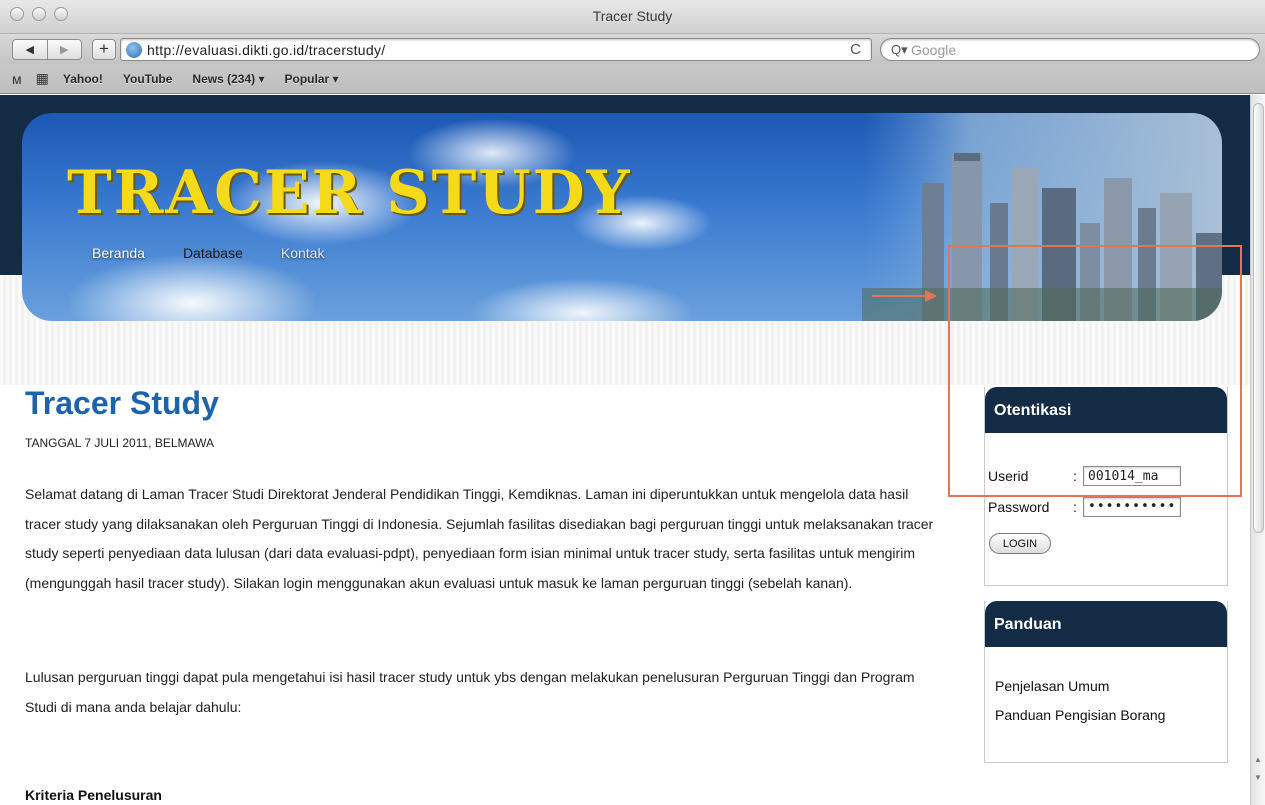 This screenshot has height=805, width=1265. What do you see at coordinates (30, 49) in the screenshot?
I see `back-button: ◀` at bounding box center [30, 49].